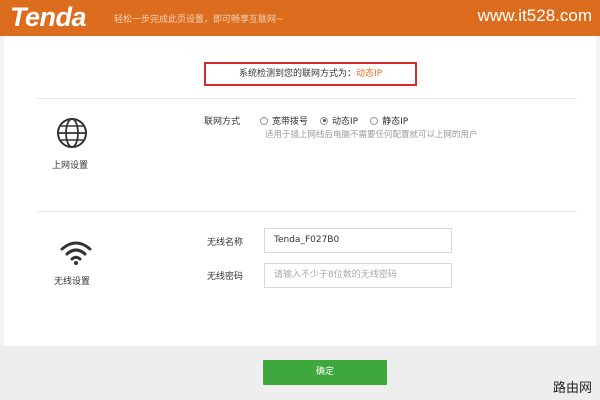 Image resolution: width=600 pixels, height=400 pixels. I want to click on wifi-icon, so click(76, 254).